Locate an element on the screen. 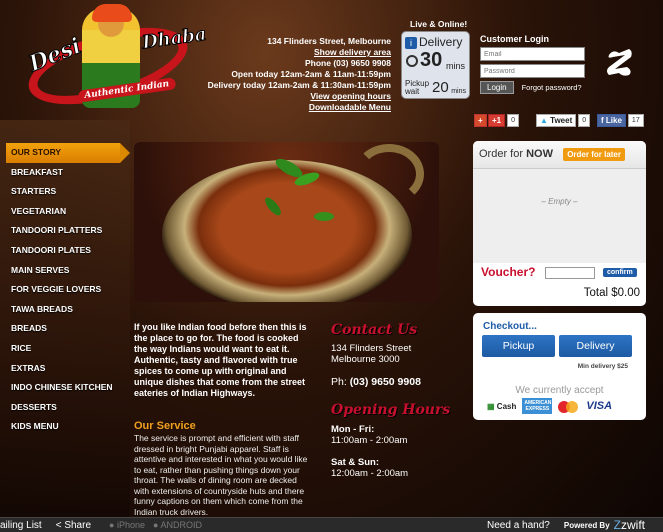 This screenshot has height=532, width=663. nav-item-extras: EXTRAS is located at coordinates (66, 369).